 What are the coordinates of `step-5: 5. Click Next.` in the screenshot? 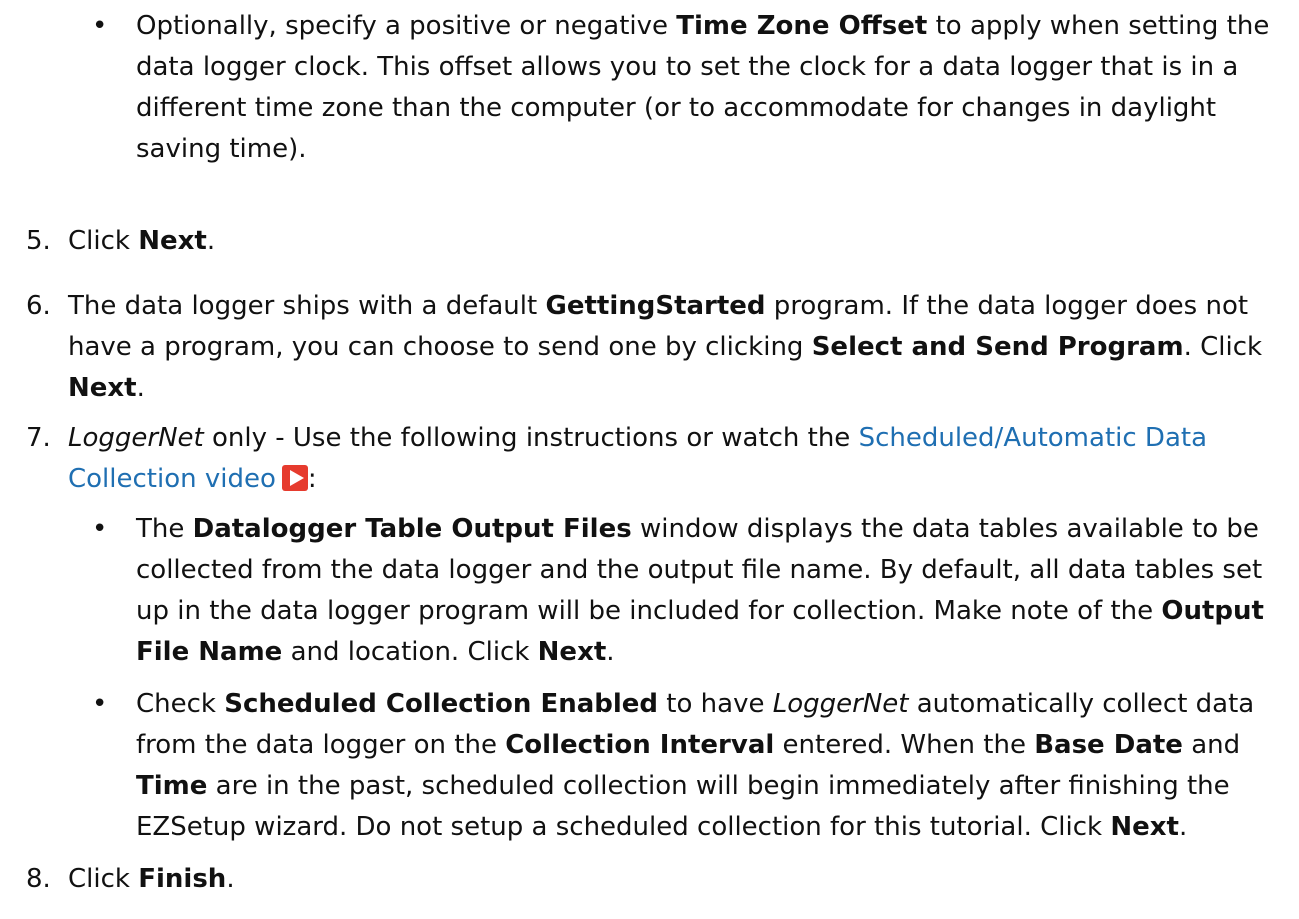 It's located at (121, 241).